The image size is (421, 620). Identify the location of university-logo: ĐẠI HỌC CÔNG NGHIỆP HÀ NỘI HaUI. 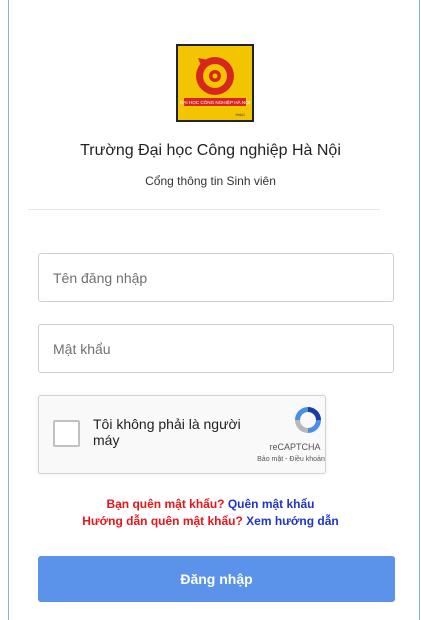
(215, 83).